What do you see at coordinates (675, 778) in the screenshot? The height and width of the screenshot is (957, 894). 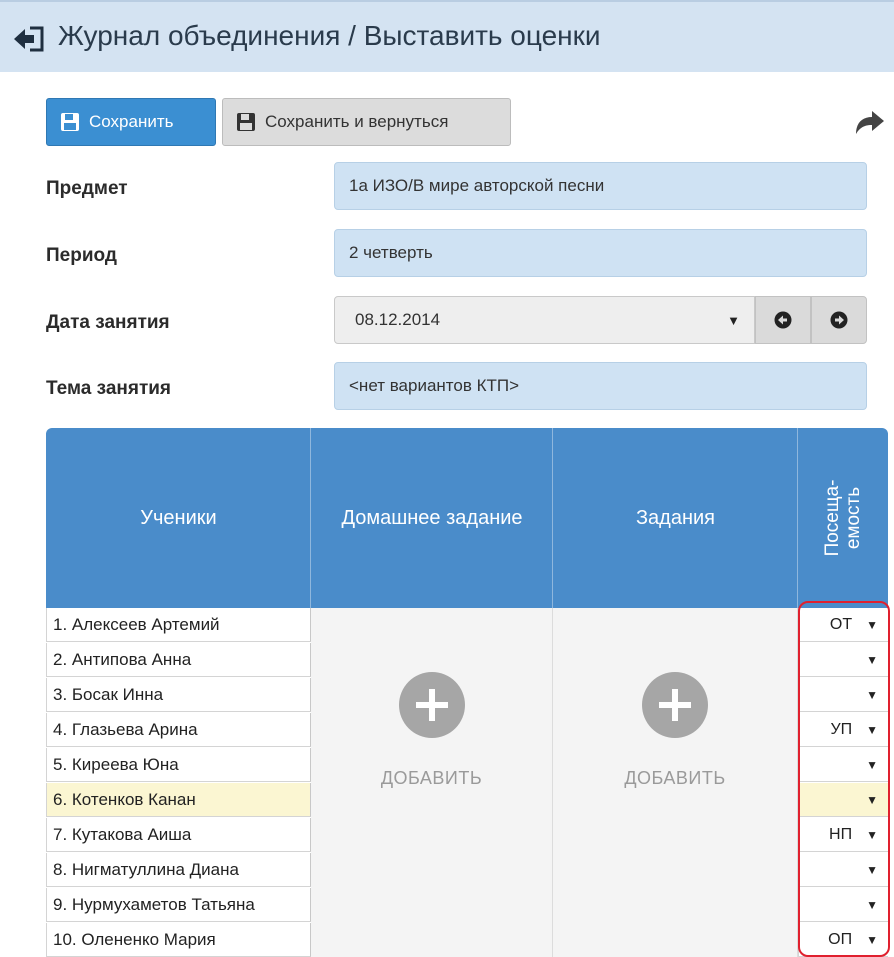 I see `add-task-label: ДОБАВИТЬ` at bounding box center [675, 778].